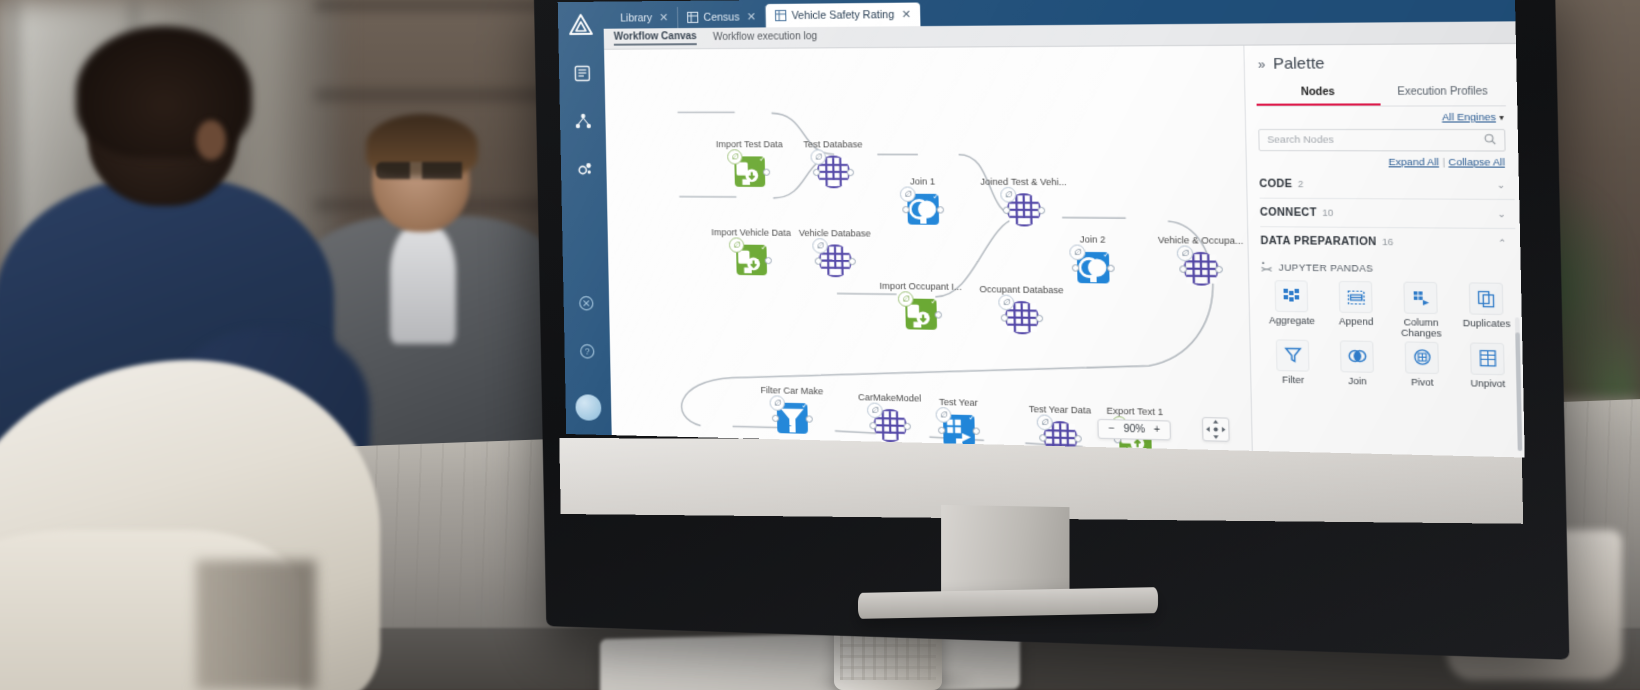 Image resolution: width=1640 pixels, height=690 pixels. I want to click on node-stub, so click(1201, 280).